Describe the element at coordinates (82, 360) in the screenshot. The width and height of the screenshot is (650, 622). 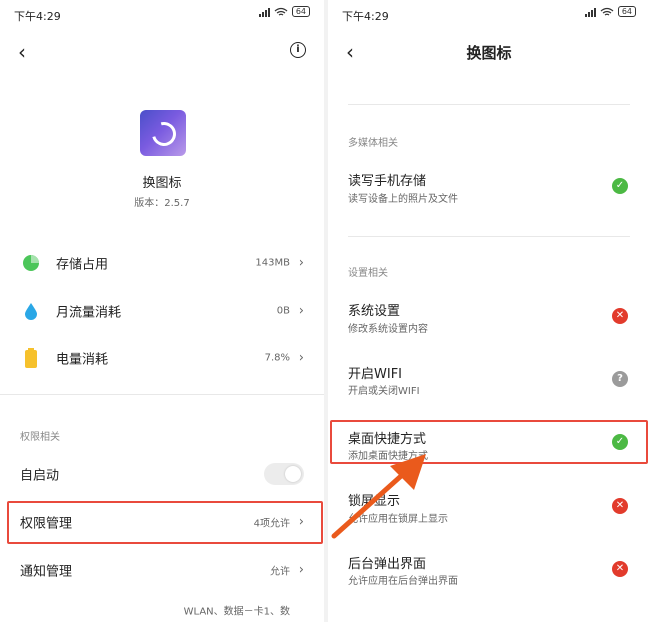
I see `usage-label: 电量消耗` at that location.